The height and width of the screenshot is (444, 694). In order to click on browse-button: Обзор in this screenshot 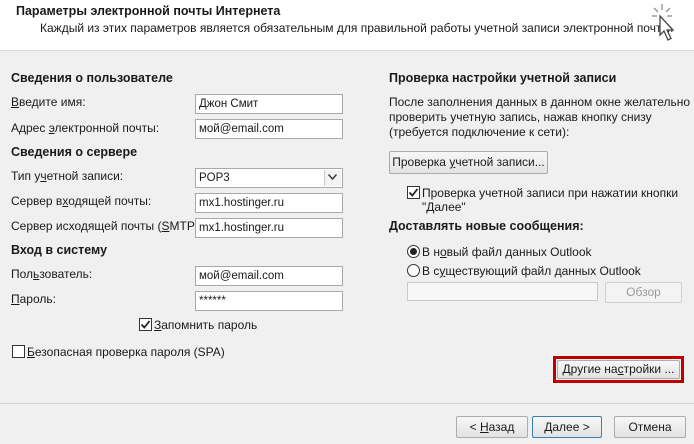, I will do `click(643, 292)`.